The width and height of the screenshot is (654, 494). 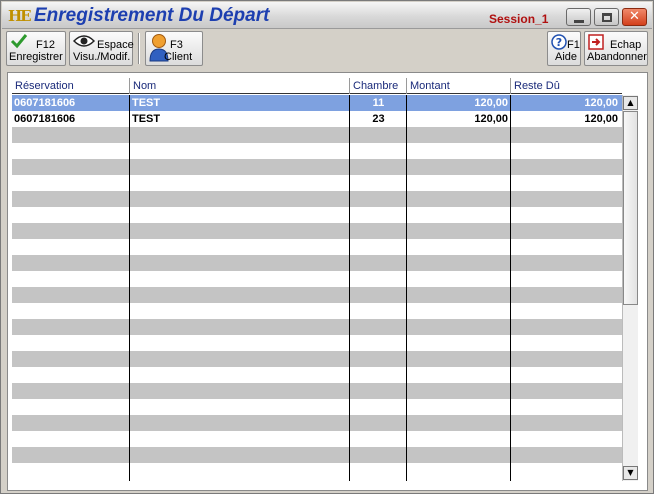 I want to click on view-modify-button: Espace Visu./Modif., so click(x=101, y=48).